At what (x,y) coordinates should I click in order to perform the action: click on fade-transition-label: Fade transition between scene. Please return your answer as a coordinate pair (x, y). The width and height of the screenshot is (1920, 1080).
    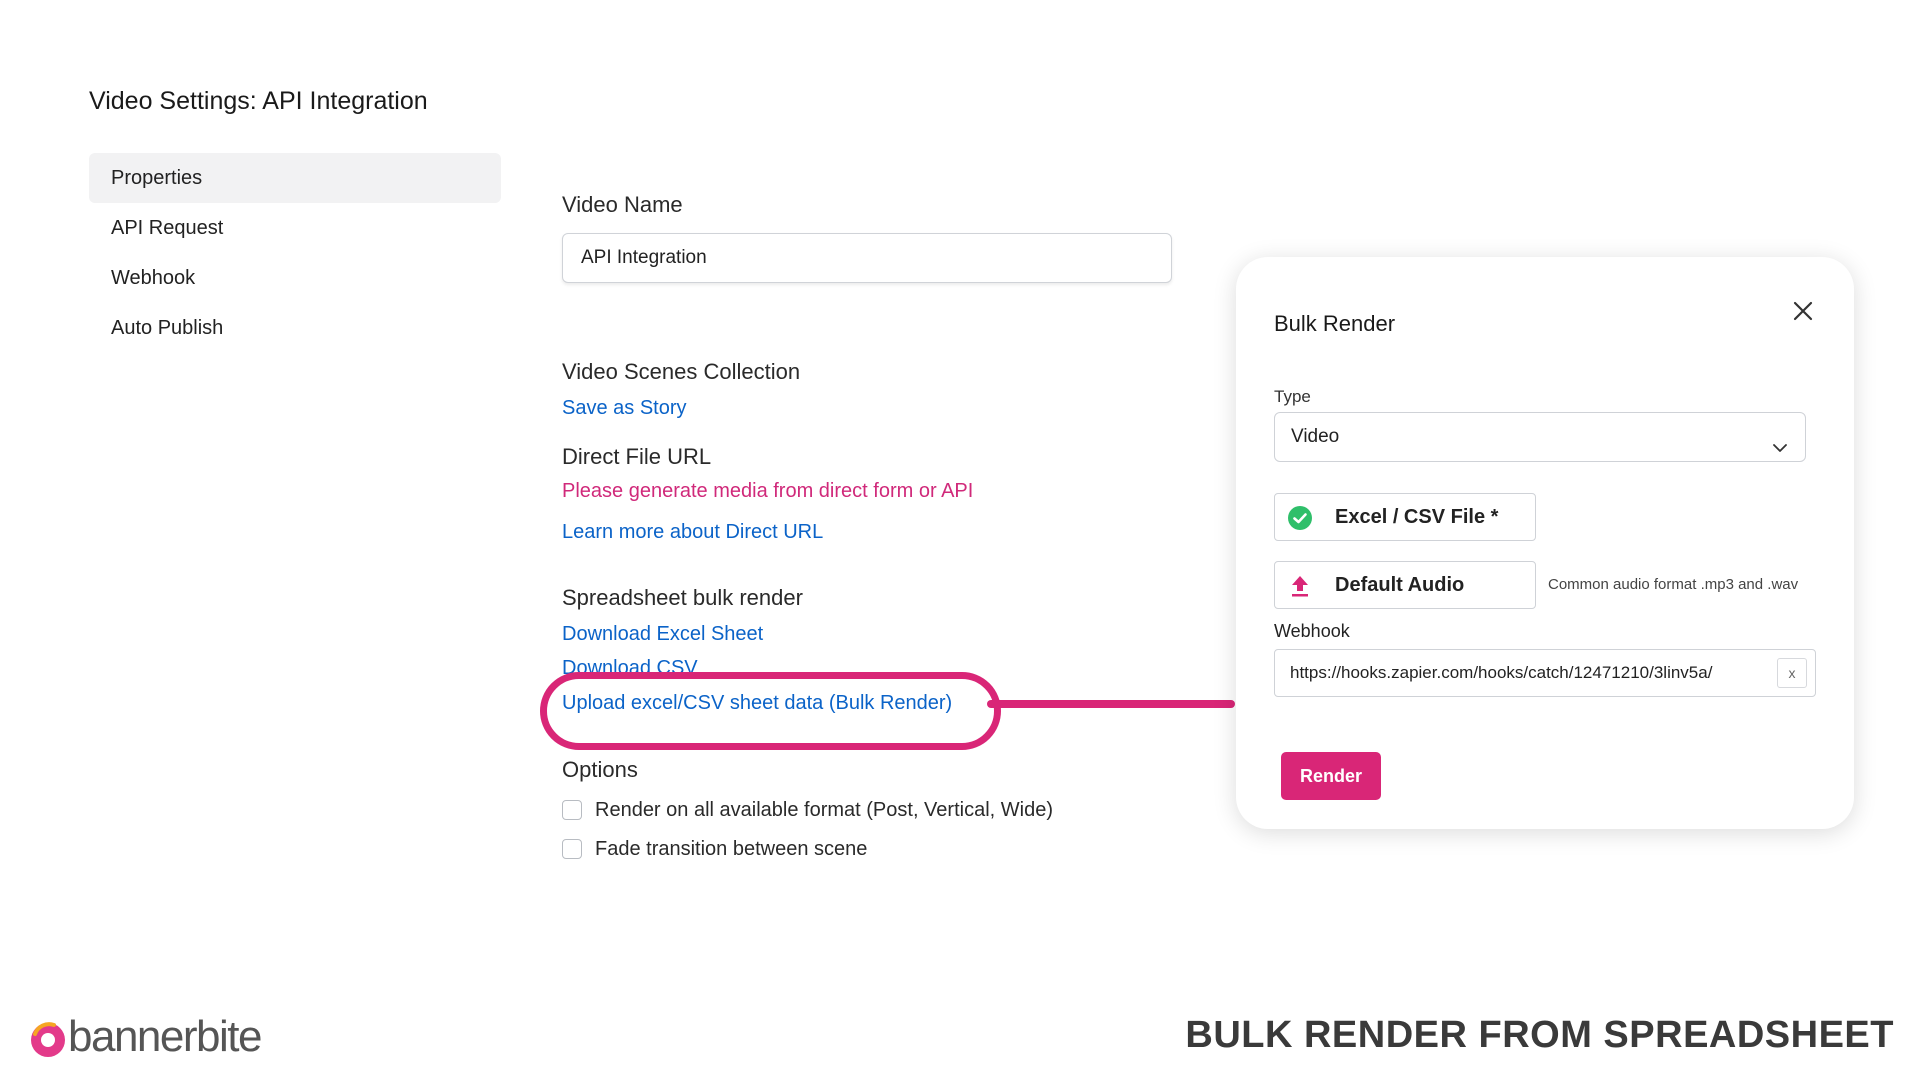
    Looking at the image, I should click on (731, 849).